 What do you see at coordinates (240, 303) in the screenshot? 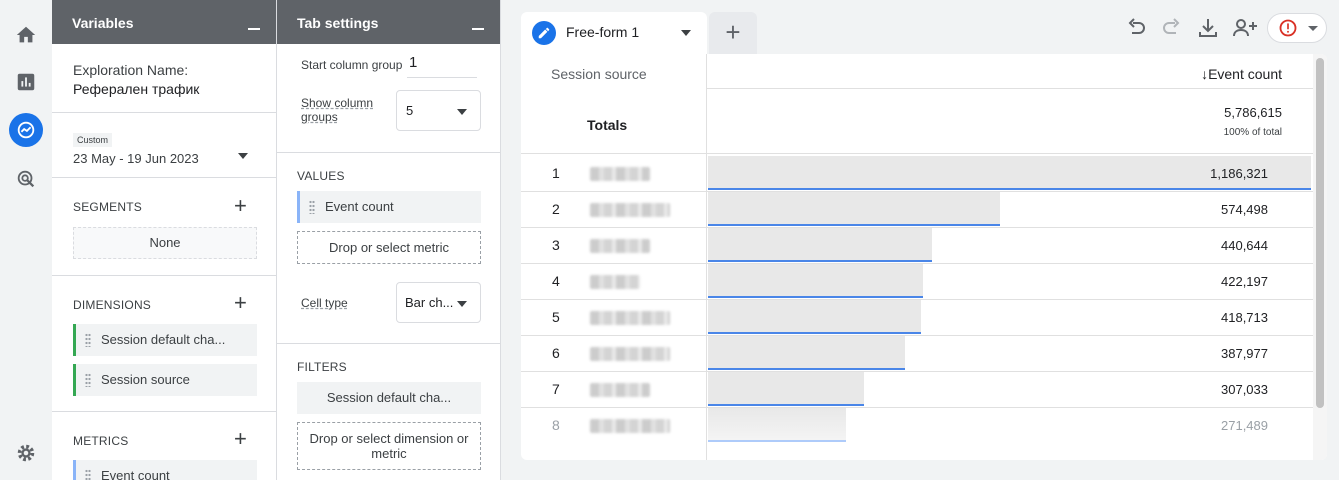
I see `add-dimension-button: +` at bounding box center [240, 303].